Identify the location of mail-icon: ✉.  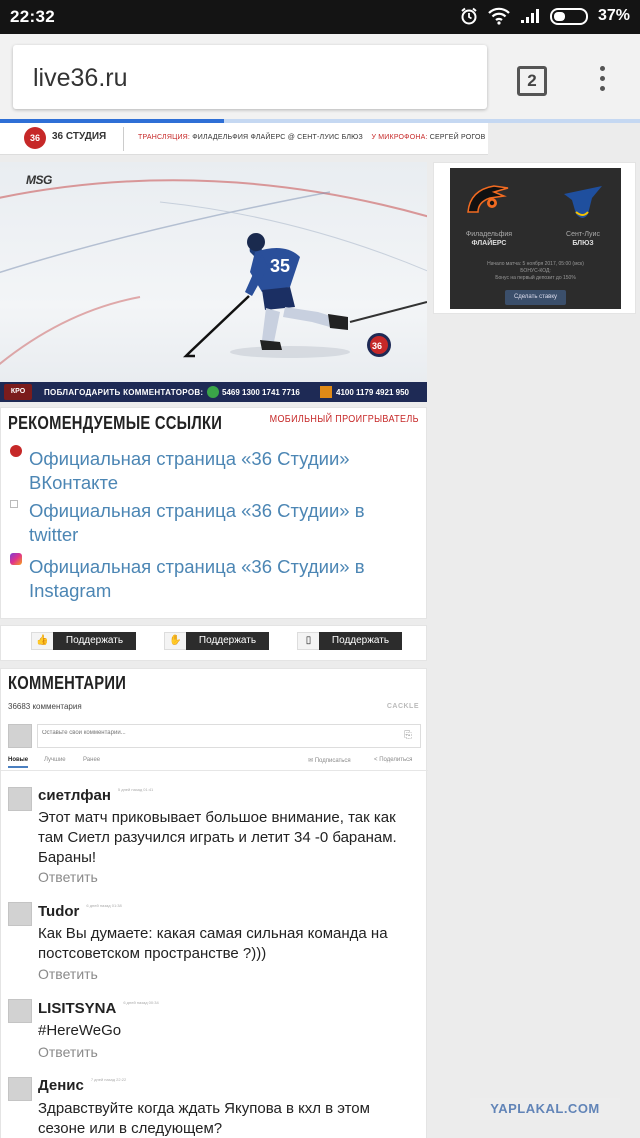
(311, 761).